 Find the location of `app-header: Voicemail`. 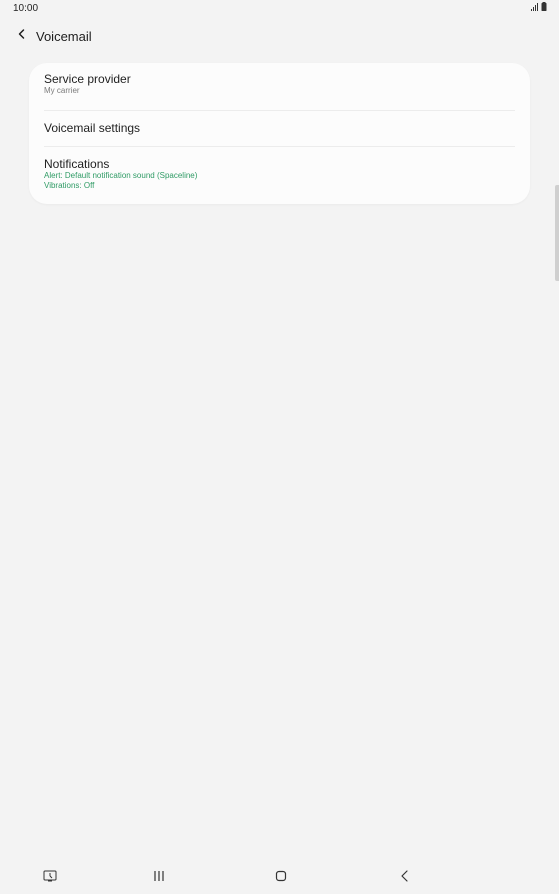

app-header: Voicemail is located at coordinates (279, 36).